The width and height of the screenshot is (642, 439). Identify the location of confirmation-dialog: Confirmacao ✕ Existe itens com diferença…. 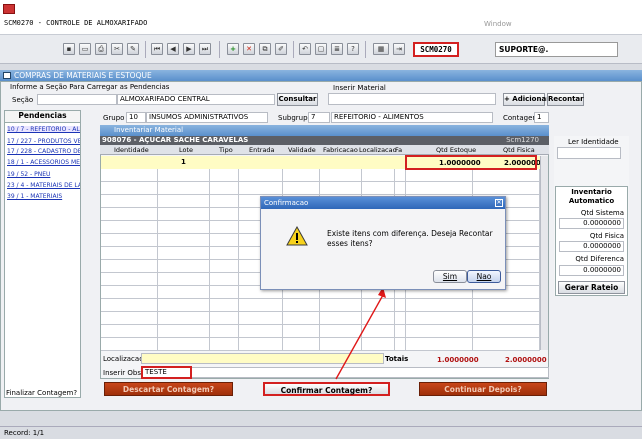
(383, 243).